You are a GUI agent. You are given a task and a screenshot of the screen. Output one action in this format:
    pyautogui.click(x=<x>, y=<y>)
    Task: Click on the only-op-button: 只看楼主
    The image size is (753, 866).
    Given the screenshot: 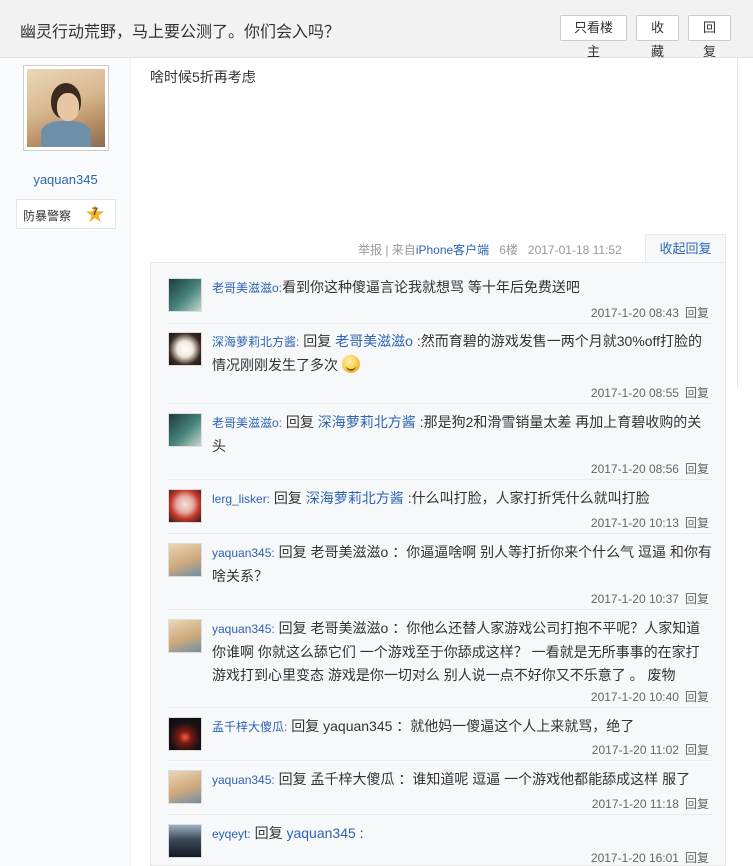 What is the action you would take?
    pyautogui.click(x=593, y=37)
    